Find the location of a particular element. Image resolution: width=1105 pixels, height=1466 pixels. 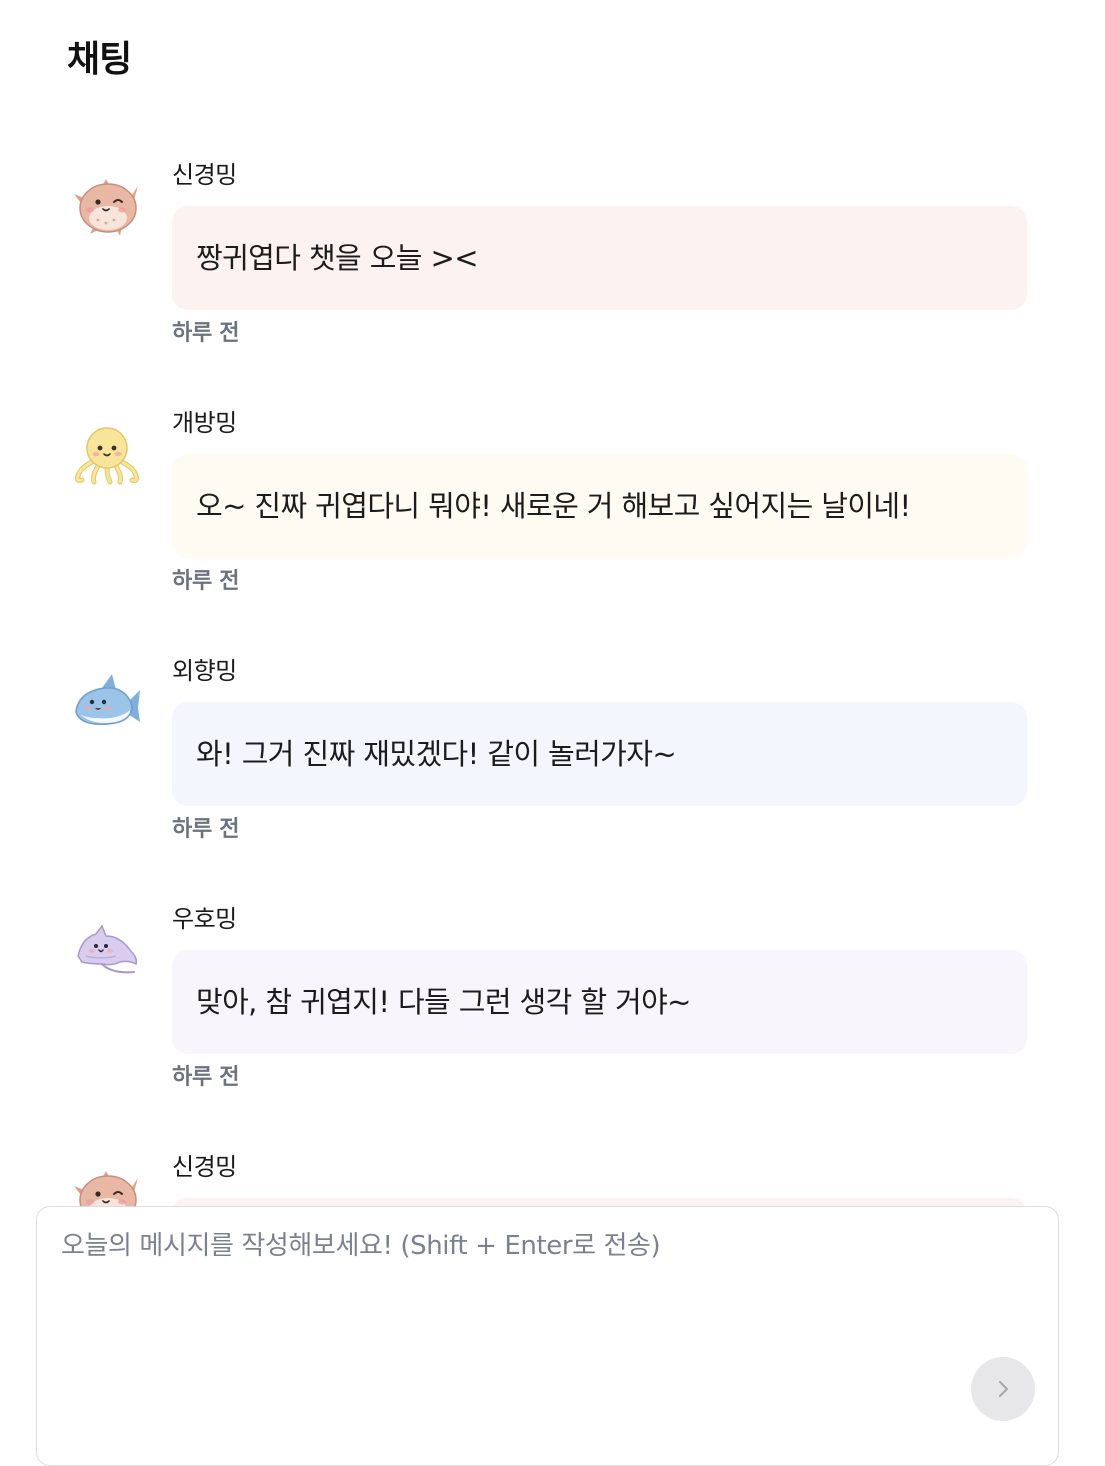

message-bubble: 맞아, 참 귀엽지! 다들 그런 생각 할 거야~ is located at coordinates (599, 1002).